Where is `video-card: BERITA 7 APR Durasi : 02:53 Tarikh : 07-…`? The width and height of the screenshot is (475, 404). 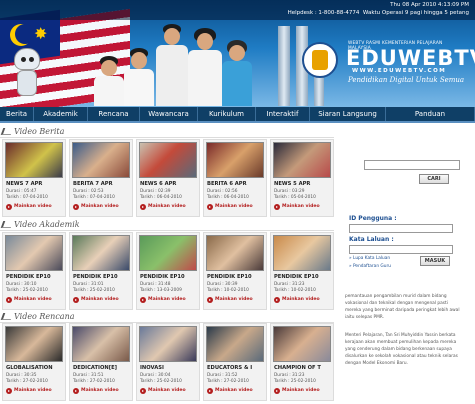 video-card: BERITA 7 APR Durasi : 02:53 Tarikh : 07-… is located at coordinates (101, 178).